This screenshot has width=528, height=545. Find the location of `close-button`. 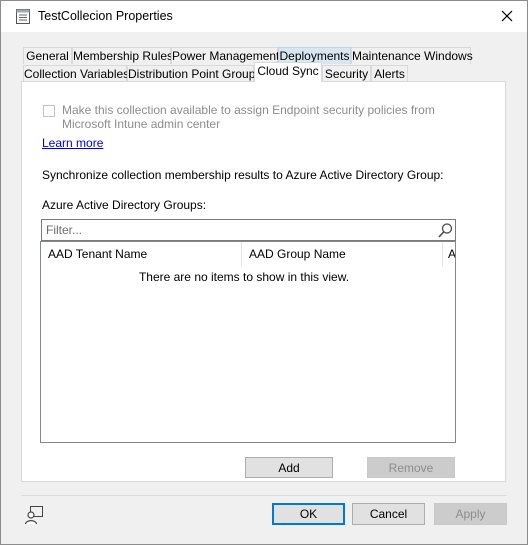

close-button is located at coordinates (507, 16).